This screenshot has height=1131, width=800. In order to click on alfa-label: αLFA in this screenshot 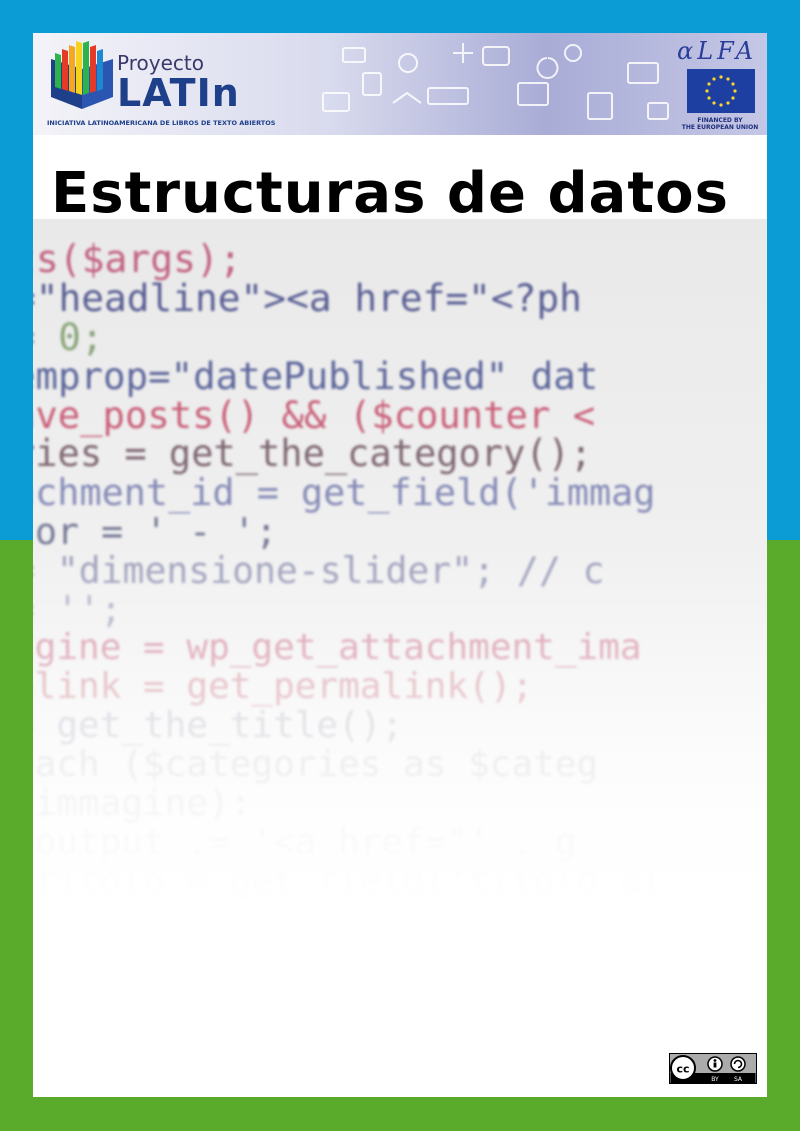, I will do `click(717, 51)`.